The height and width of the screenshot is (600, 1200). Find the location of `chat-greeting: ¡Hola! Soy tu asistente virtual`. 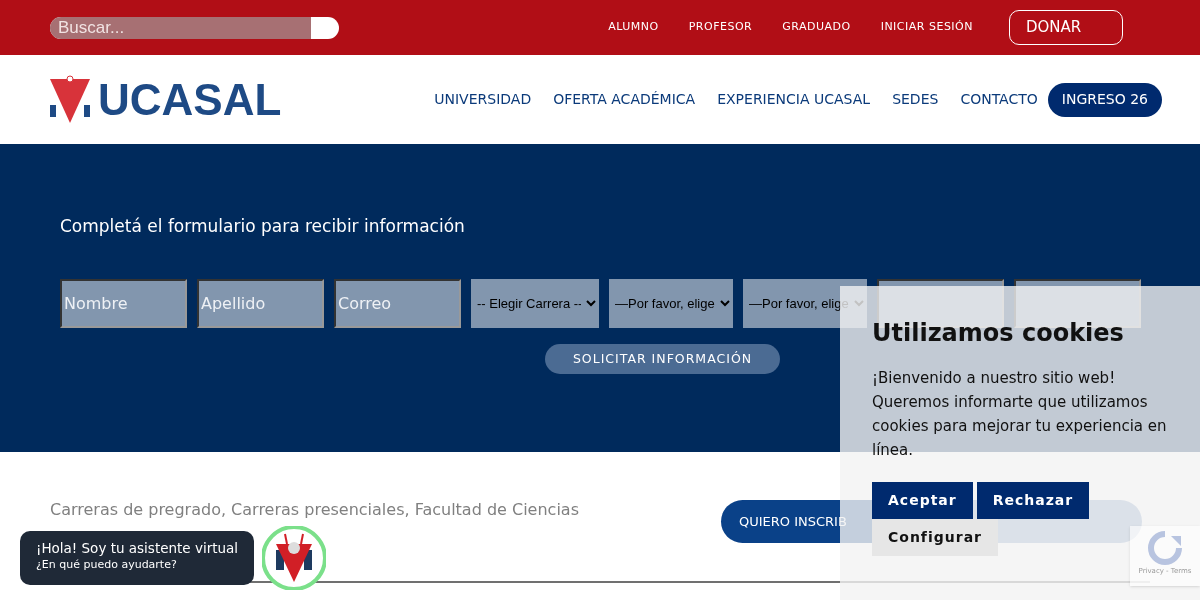

chat-greeting: ¡Hola! Soy tu asistente virtual is located at coordinates (137, 548).